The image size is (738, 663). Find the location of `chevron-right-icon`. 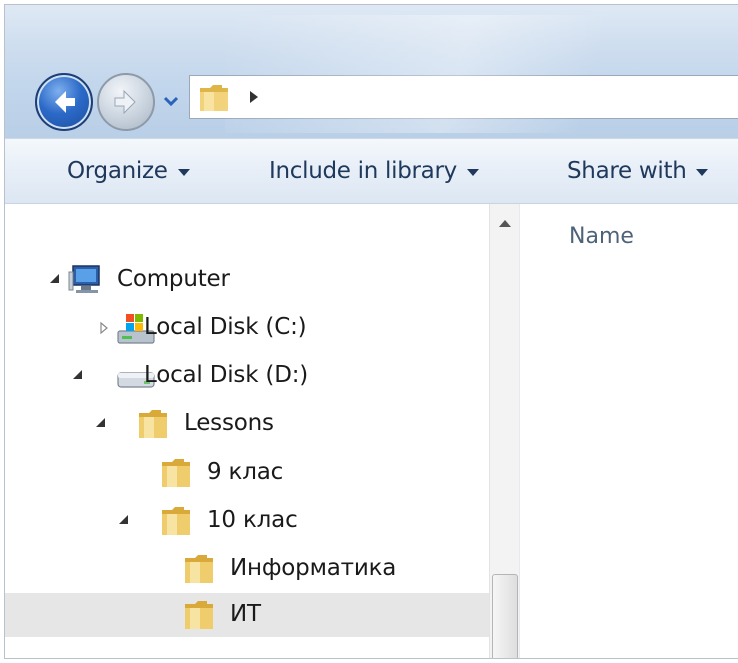

chevron-right-icon is located at coordinates (254, 97).